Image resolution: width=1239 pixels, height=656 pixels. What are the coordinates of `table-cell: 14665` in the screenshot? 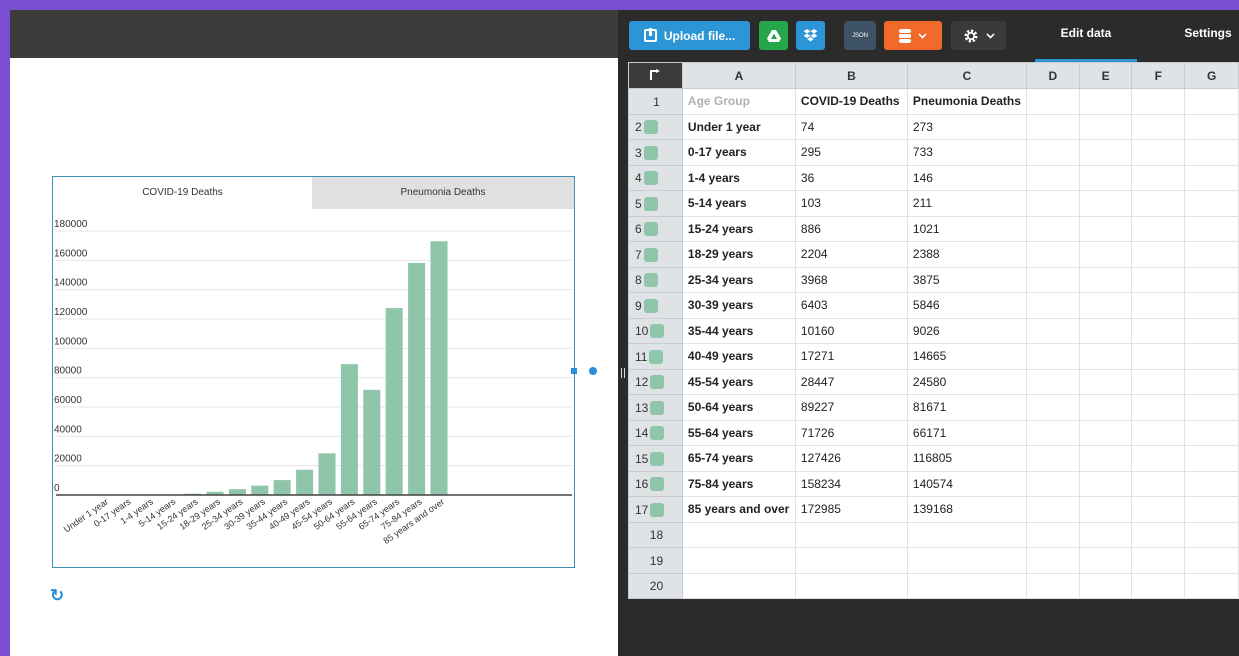 It's located at (966, 356).